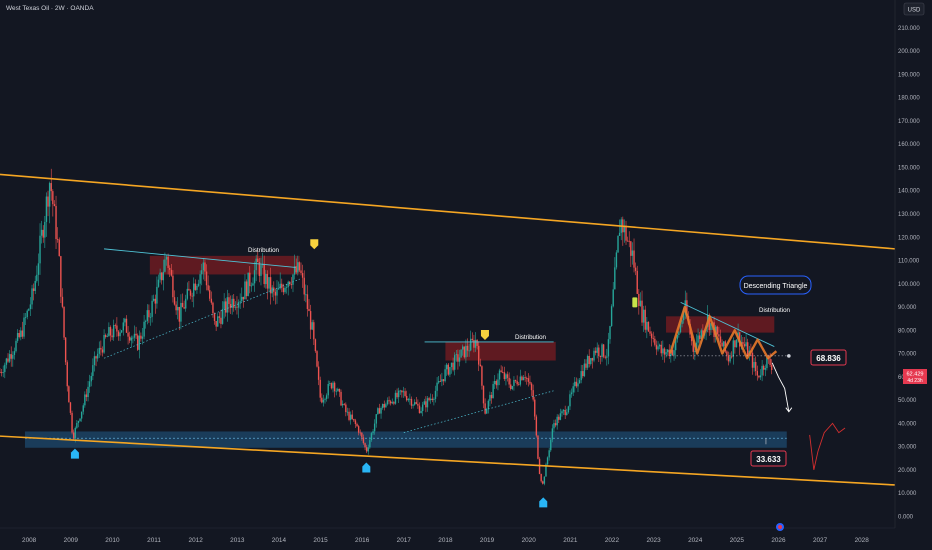 This screenshot has height=550, width=932. Describe the element at coordinates (915, 381) in the screenshot. I see `current-price-countdown: 4d 23h` at that location.